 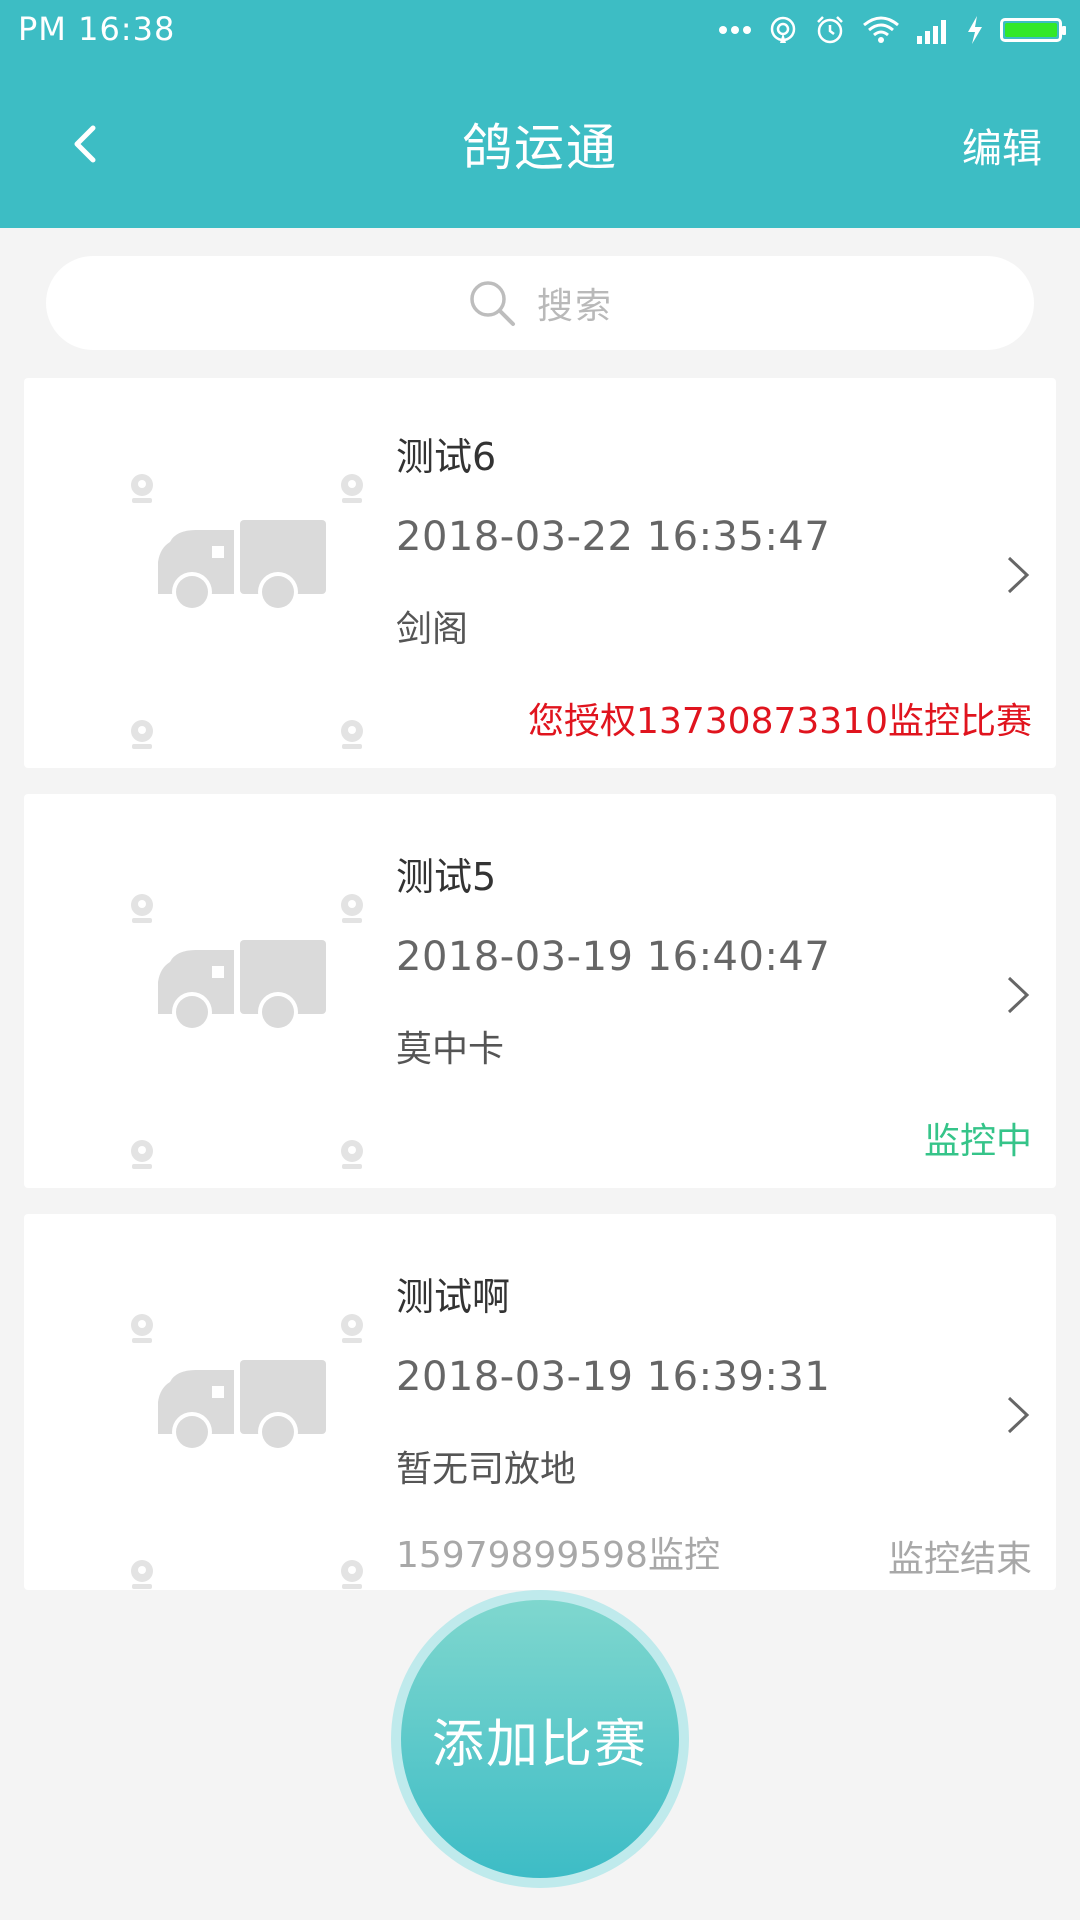 What do you see at coordinates (540, 148) in the screenshot?
I see `page-title: 鸽运通` at bounding box center [540, 148].